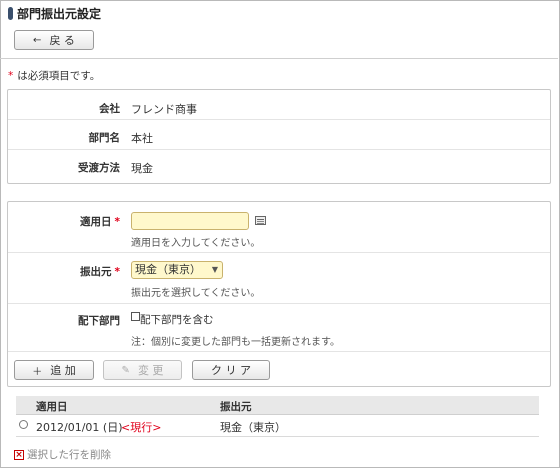 Image resolution: width=560 pixels, height=468 pixels. Describe the element at coordinates (277, 405) in the screenshot. I see `table-header: 適用日 振出元` at that location.